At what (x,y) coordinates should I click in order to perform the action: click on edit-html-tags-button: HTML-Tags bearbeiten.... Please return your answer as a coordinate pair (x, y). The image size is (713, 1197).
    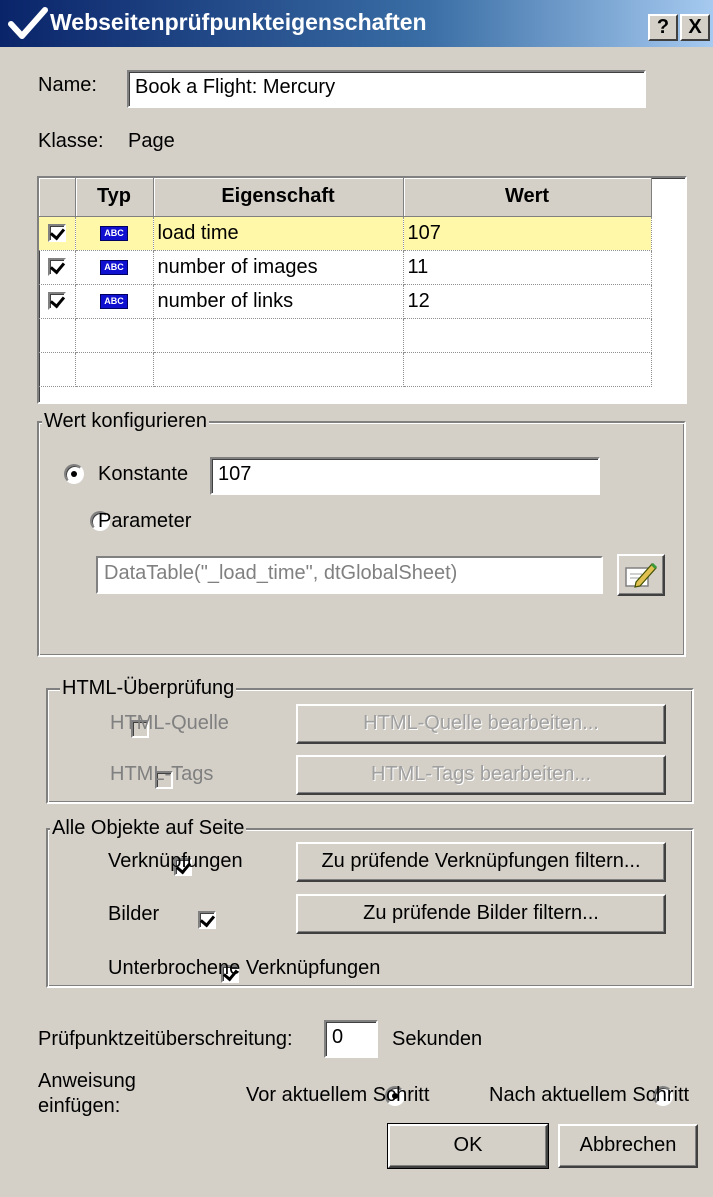
    Looking at the image, I should click on (481, 775).